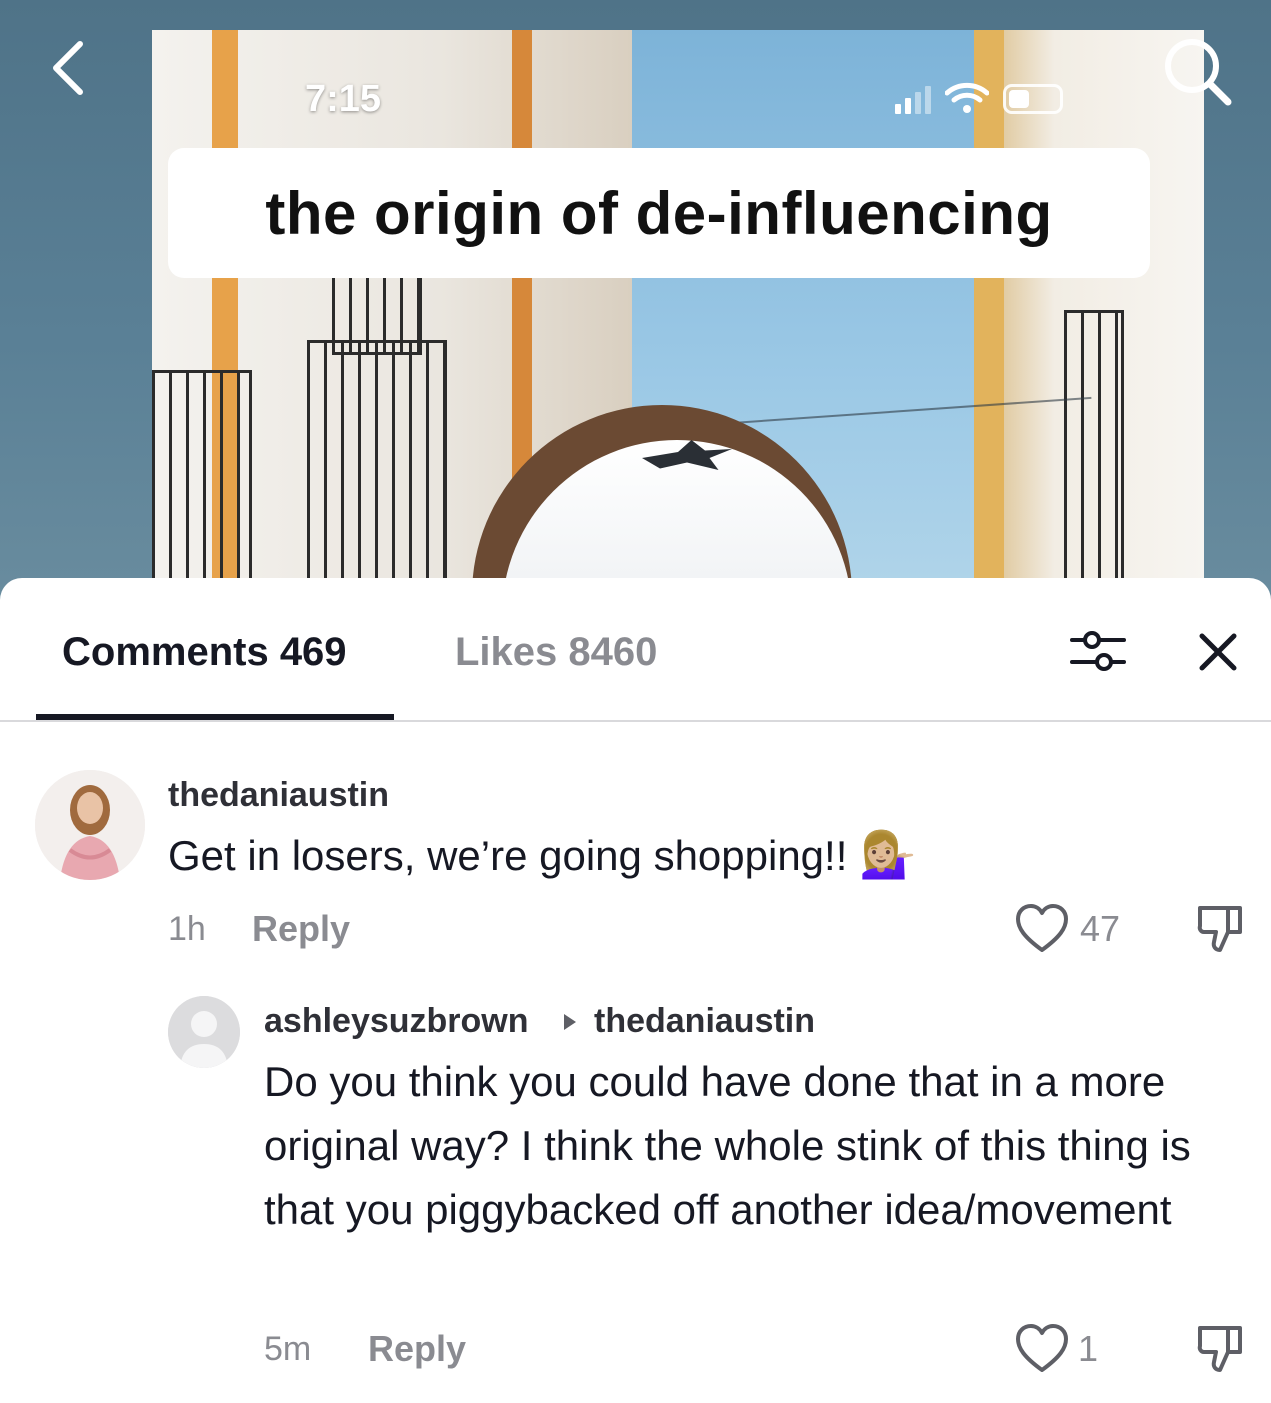 The image size is (1271, 1403). I want to click on video-caption: the origin of de-influencing, so click(659, 213).